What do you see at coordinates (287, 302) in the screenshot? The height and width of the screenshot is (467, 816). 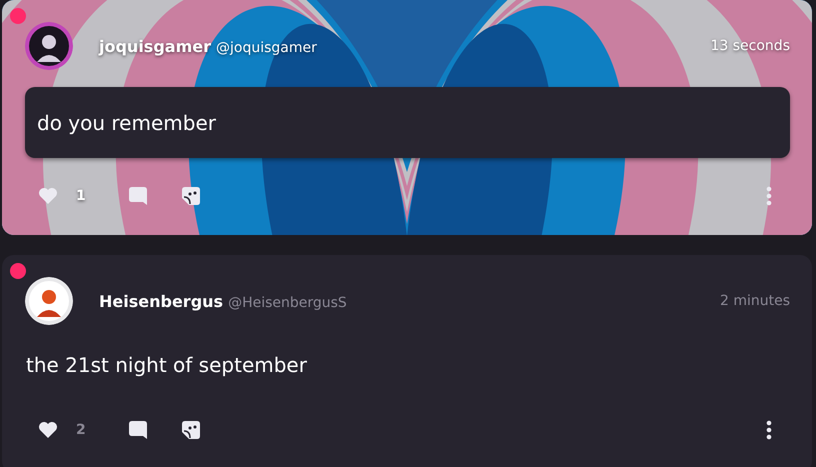 I see `author-handle: @HeisenbergusS` at bounding box center [287, 302].